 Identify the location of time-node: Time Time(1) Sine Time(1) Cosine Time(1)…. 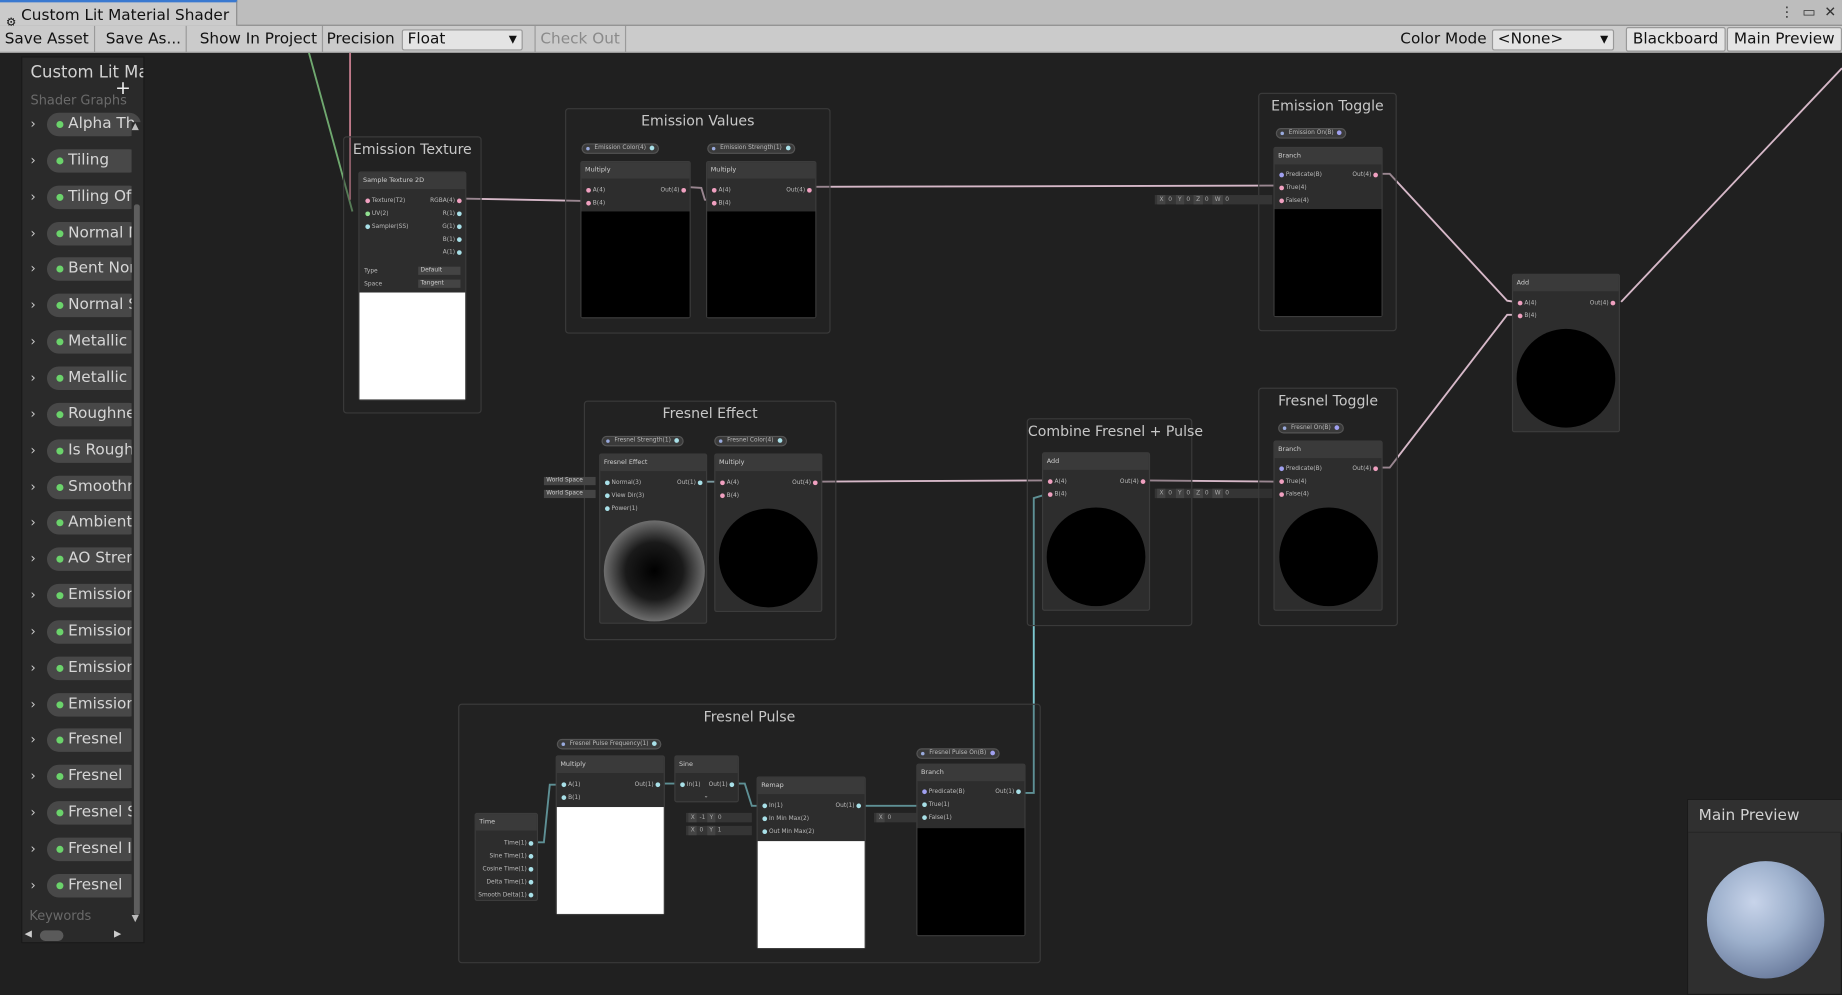
(506, 857).